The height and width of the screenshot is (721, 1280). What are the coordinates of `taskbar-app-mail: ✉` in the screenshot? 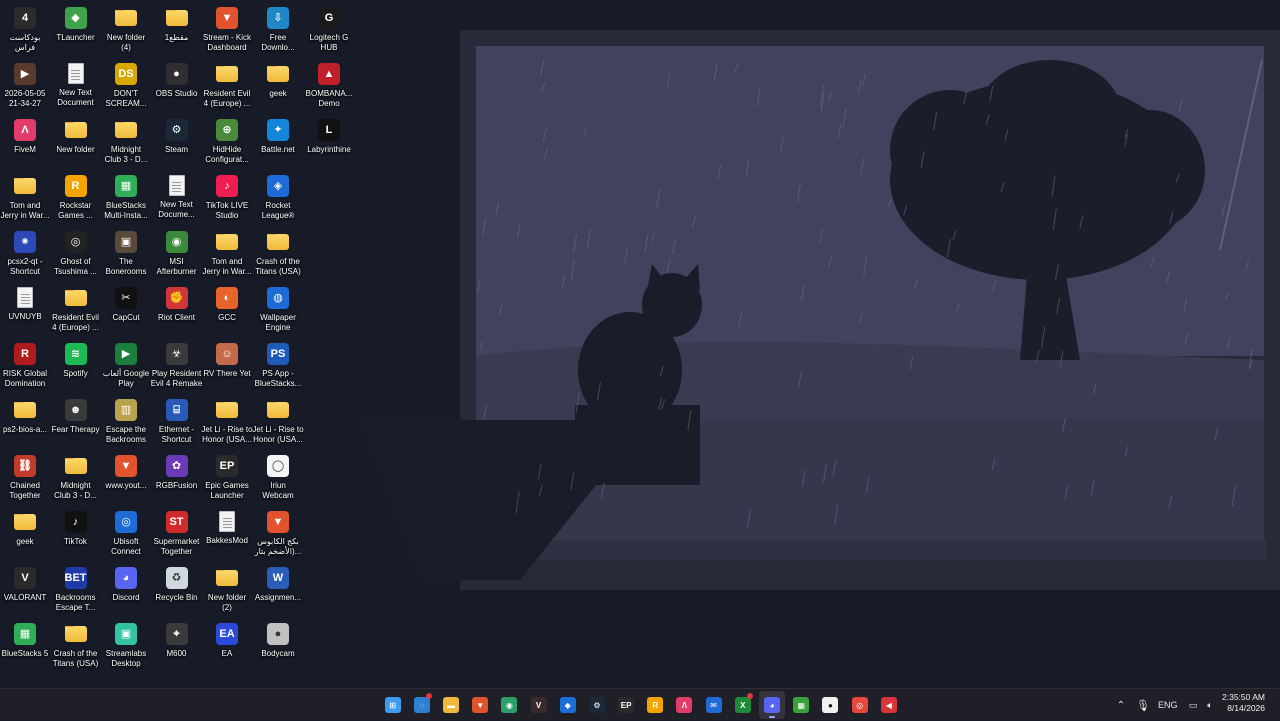 It's located at (714, 705).